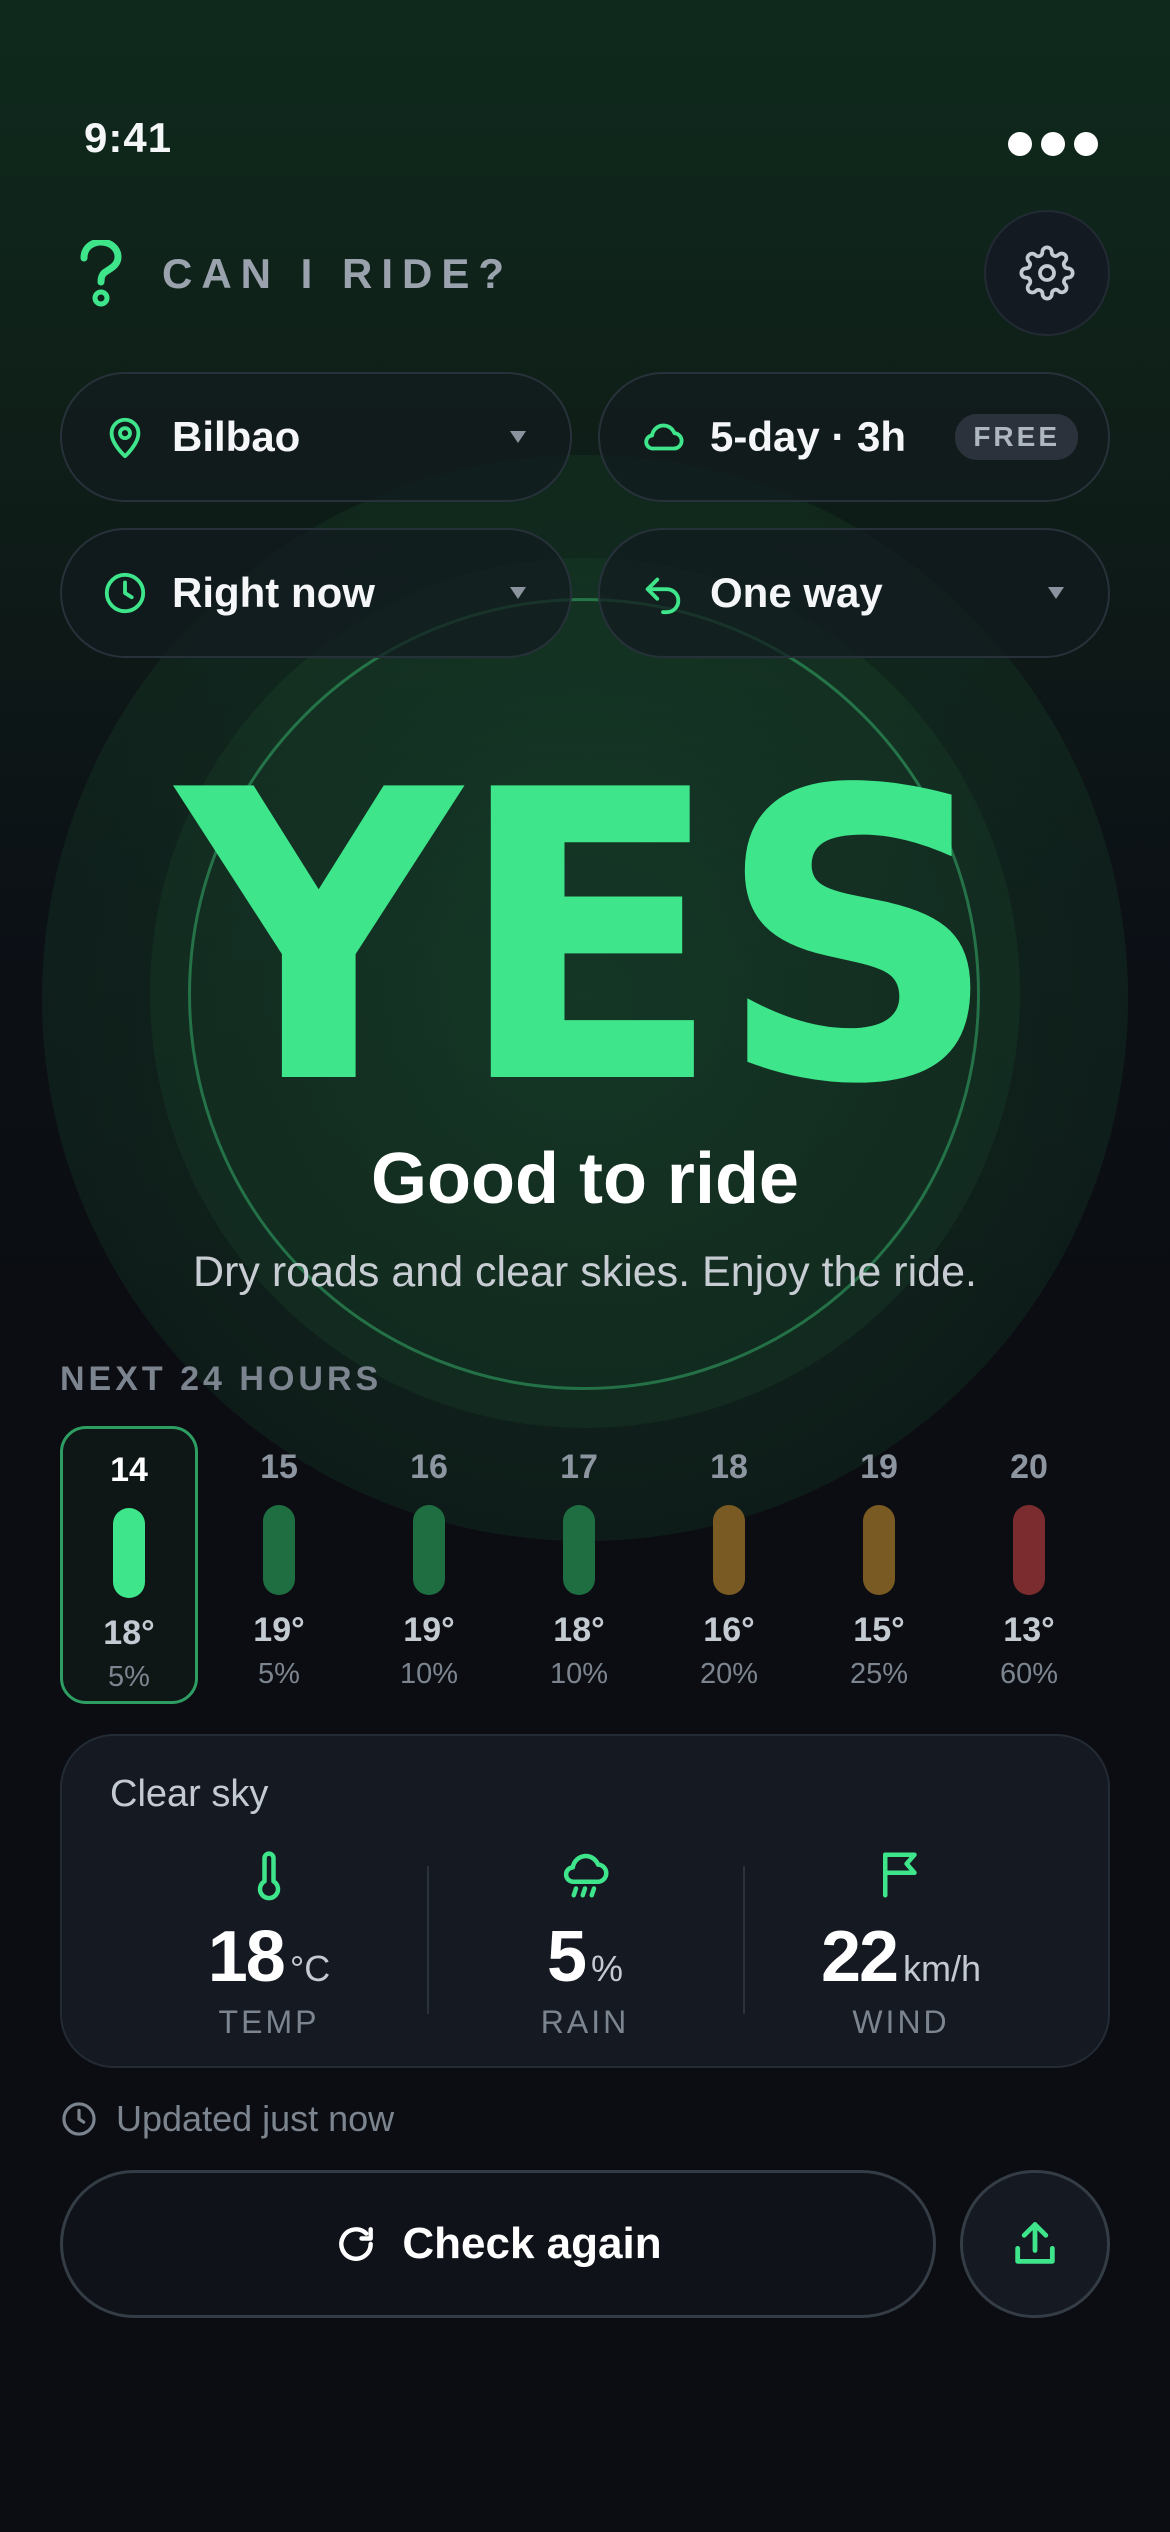 The height and width of the screenshot is (2532, 1170). I want to click on rain-cloud-icon, so click(586, 1875).